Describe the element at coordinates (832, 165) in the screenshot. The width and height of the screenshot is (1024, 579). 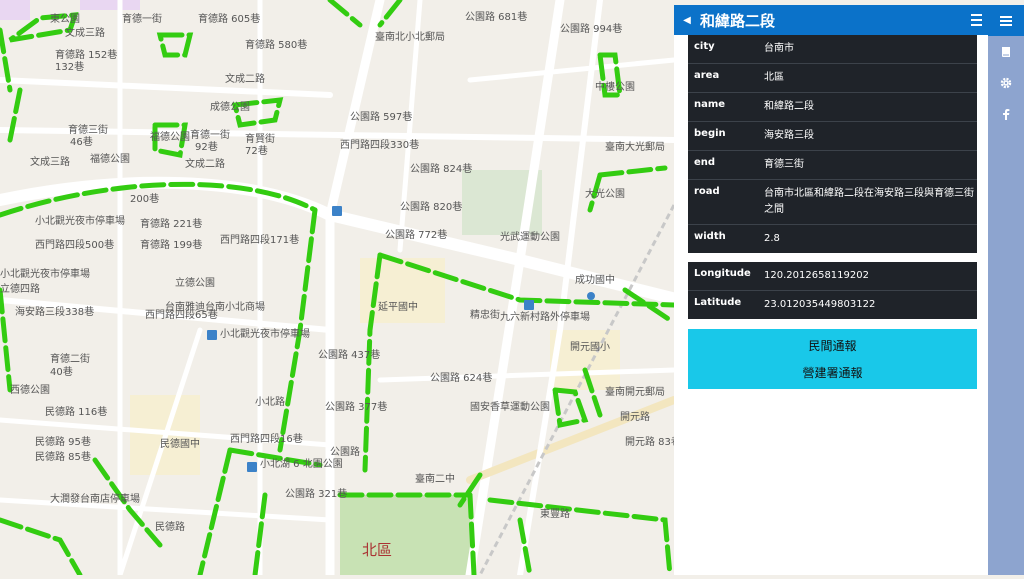
I see `table-row: end 育德三街` at that location.